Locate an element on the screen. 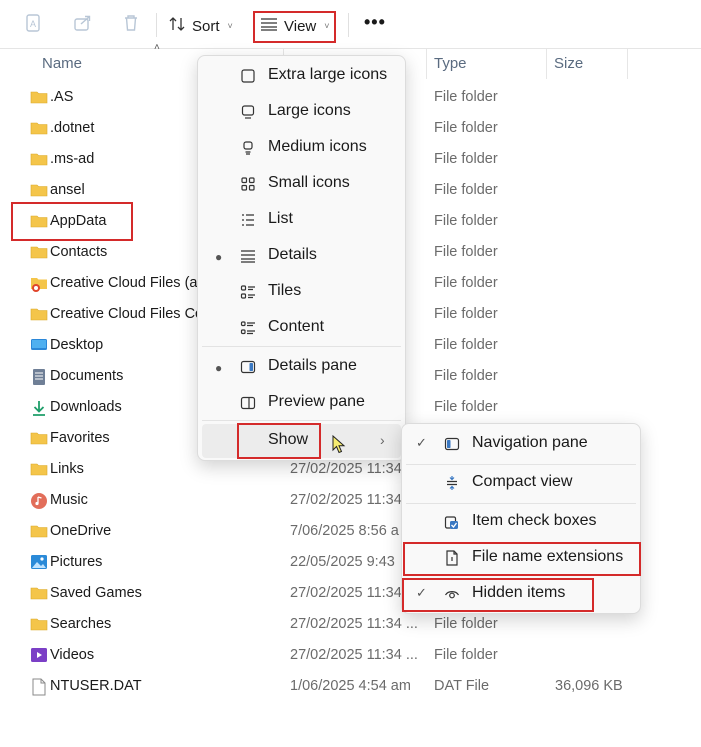 This screenshot has height=747, width=701. menu-item-label: Large icons is located at coordinates (309, 110).